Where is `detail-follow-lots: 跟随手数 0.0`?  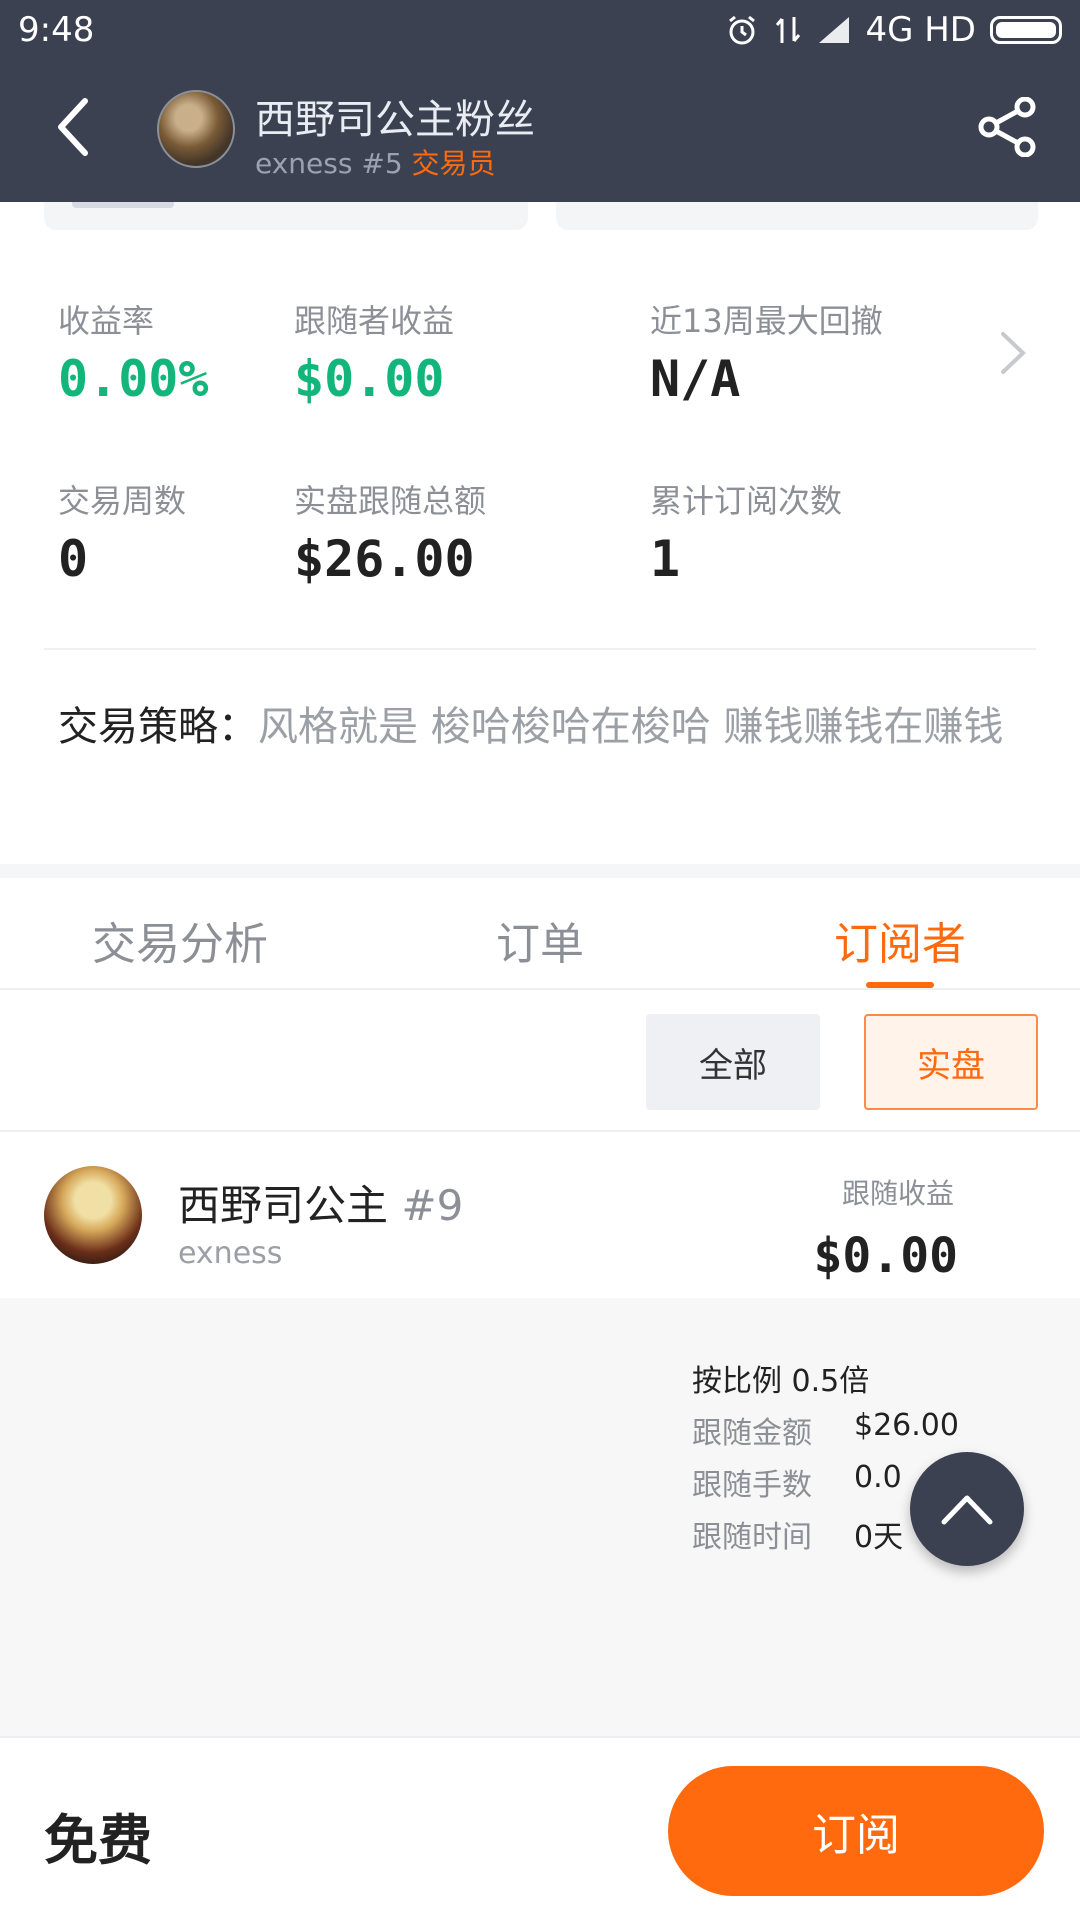
detail-follow-lots: 跟随手数 0.0 is located at coordinates (797, 1482).